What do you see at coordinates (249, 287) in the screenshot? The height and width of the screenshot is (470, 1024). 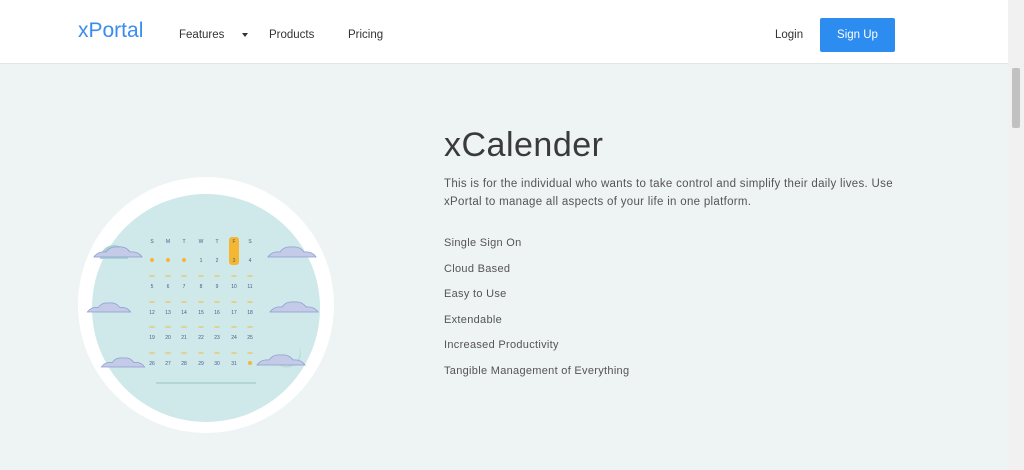 I see `calendar-day-number: 11` at bounding box center [249, 287].